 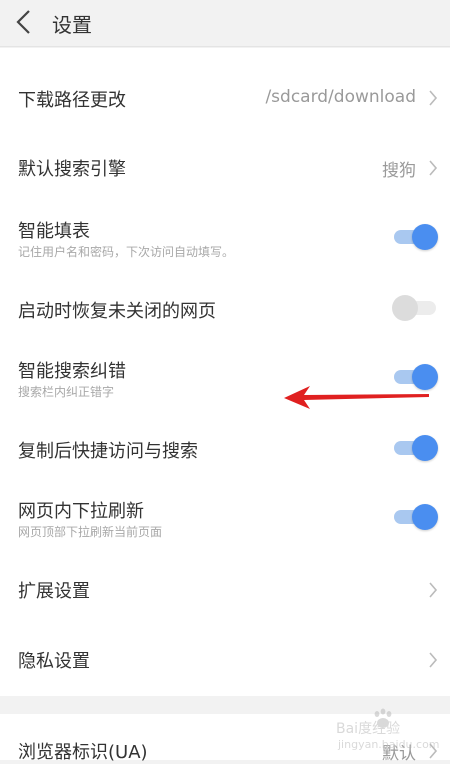 I want to click on search-engine-label: 默认搜索引擎, so click(x=72, y=169).